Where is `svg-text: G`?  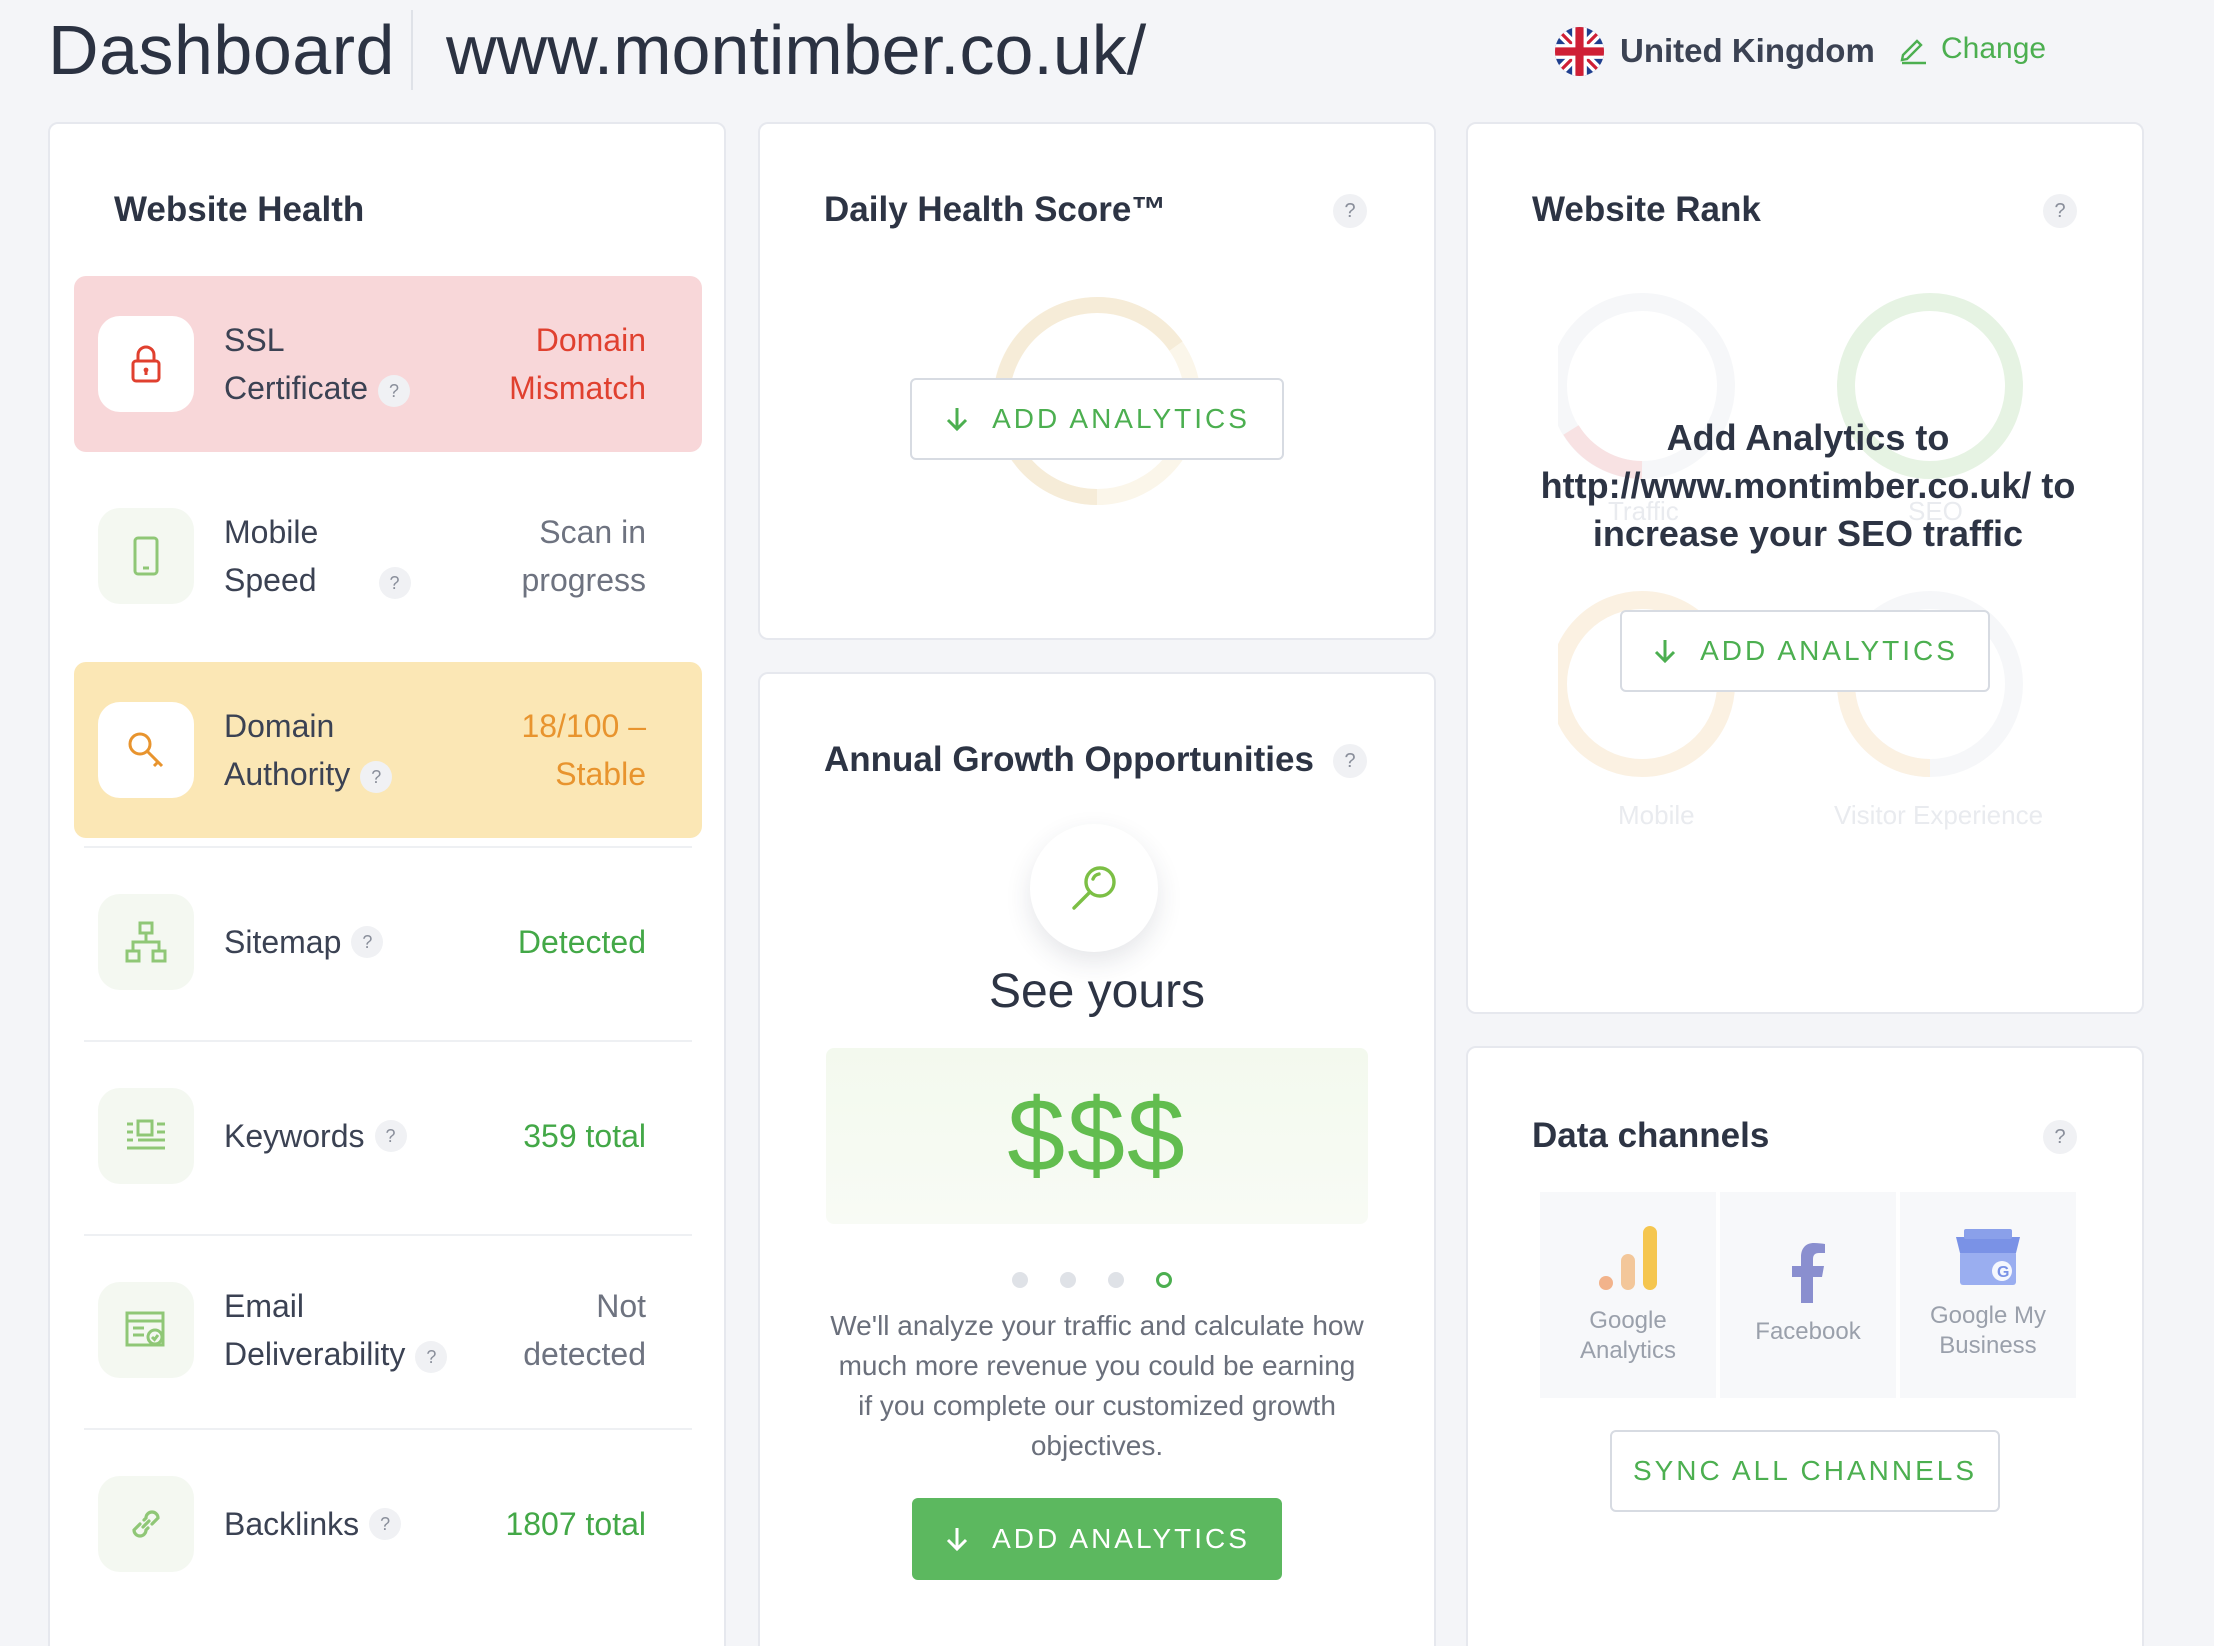
svg-text: G is located at coordinates (2003, 1272).